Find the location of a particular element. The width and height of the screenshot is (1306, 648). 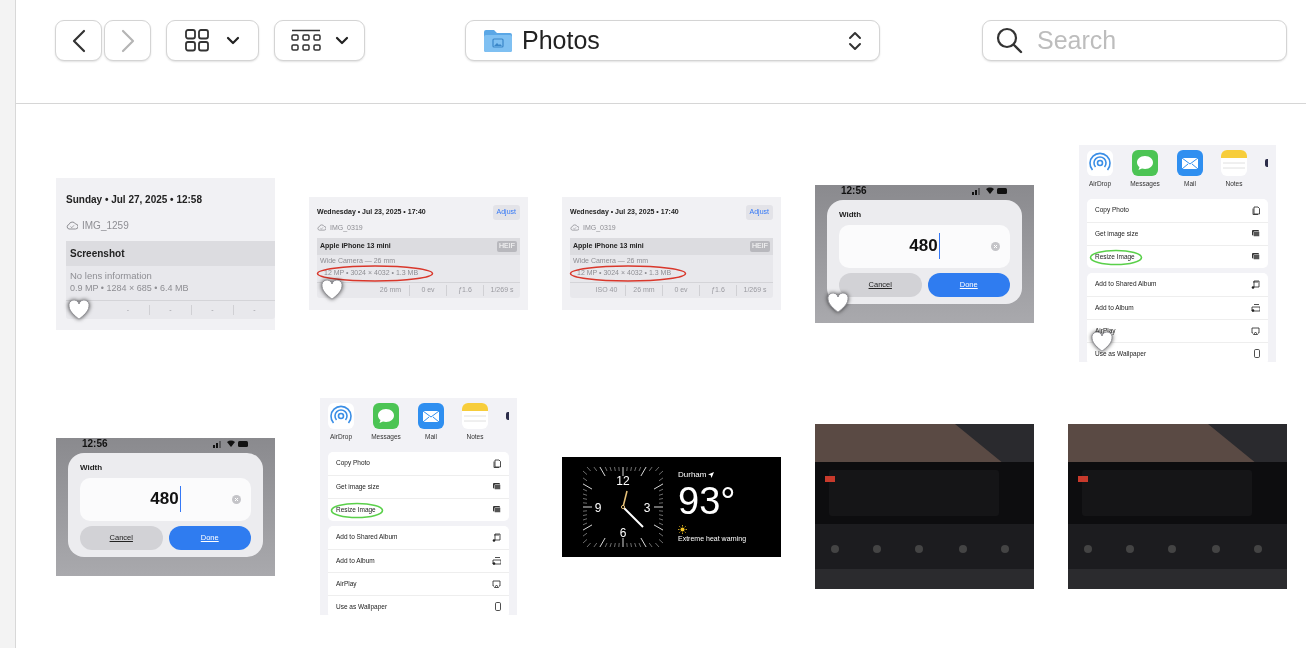

group-button is located at coordinates (319, 40).